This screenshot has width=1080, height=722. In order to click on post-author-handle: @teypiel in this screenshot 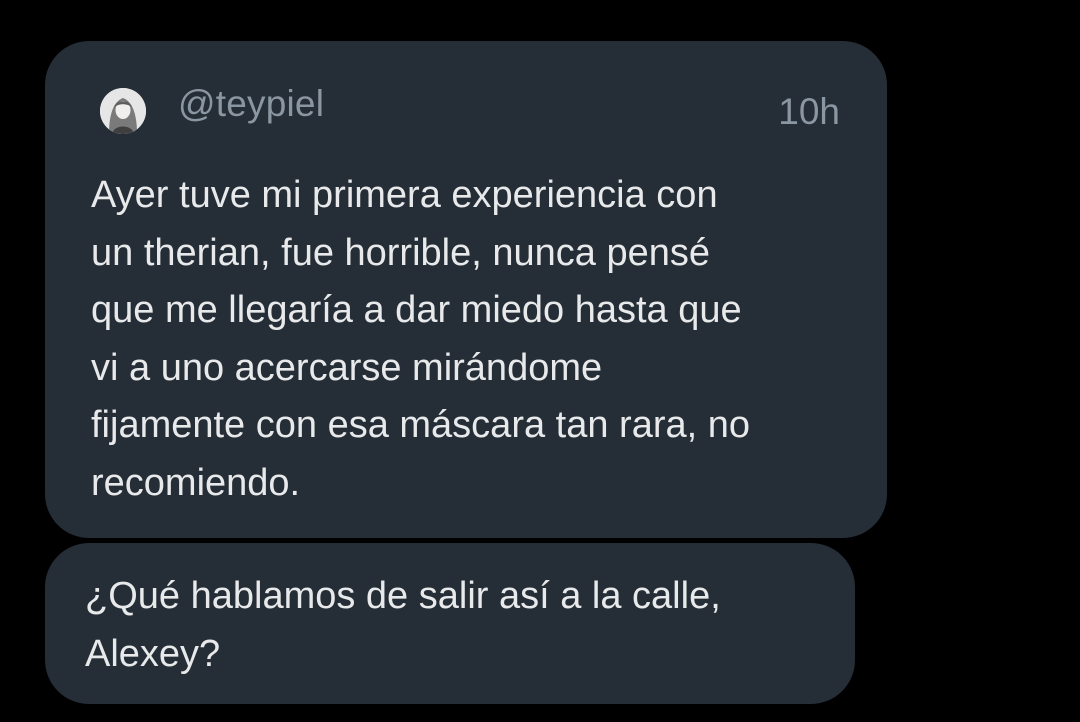, I will do `click(251, 104)`.